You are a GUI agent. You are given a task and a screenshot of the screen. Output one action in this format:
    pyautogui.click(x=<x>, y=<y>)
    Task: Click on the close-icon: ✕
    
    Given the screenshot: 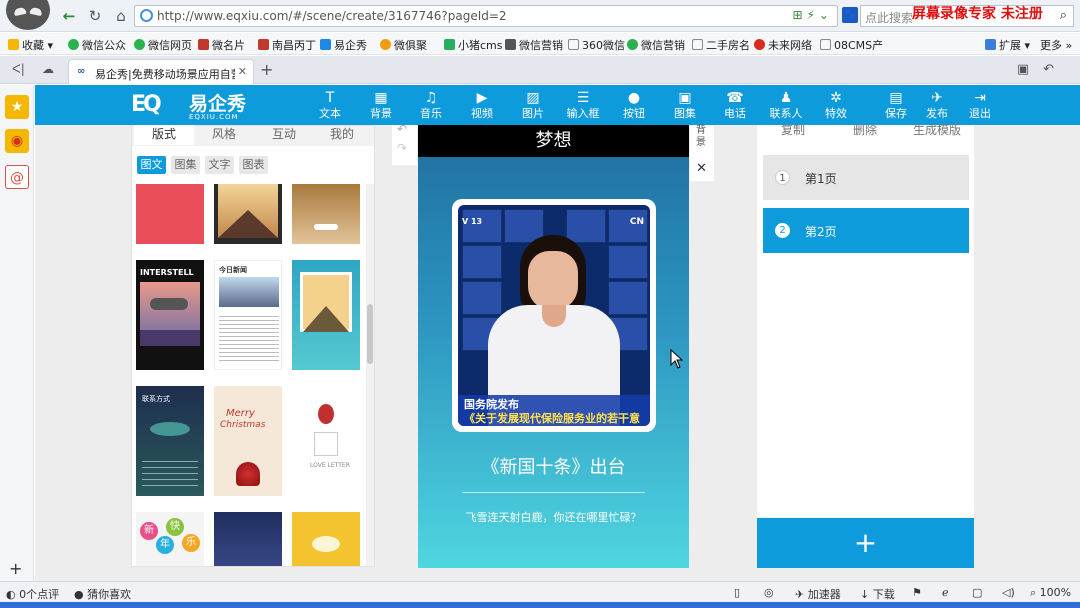 What is the action you would take?
    pyautogui.click(x=701, y=168)
    